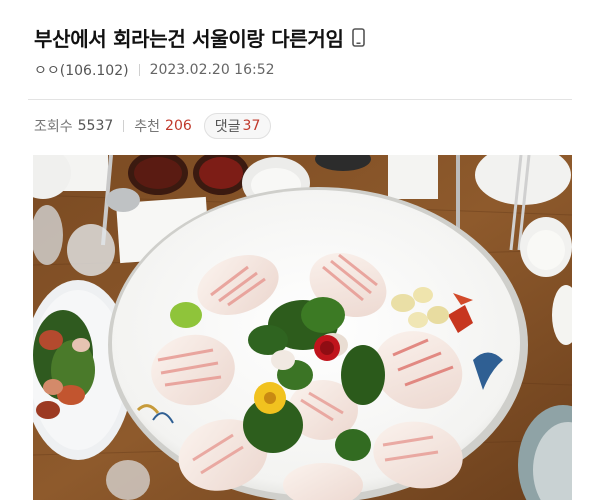 This screenshot has width=600, height=500. What do you see at coordinates (53, 127) in the screenshot?
I see `views-label: 조회수` at bounding box center [53, 127].